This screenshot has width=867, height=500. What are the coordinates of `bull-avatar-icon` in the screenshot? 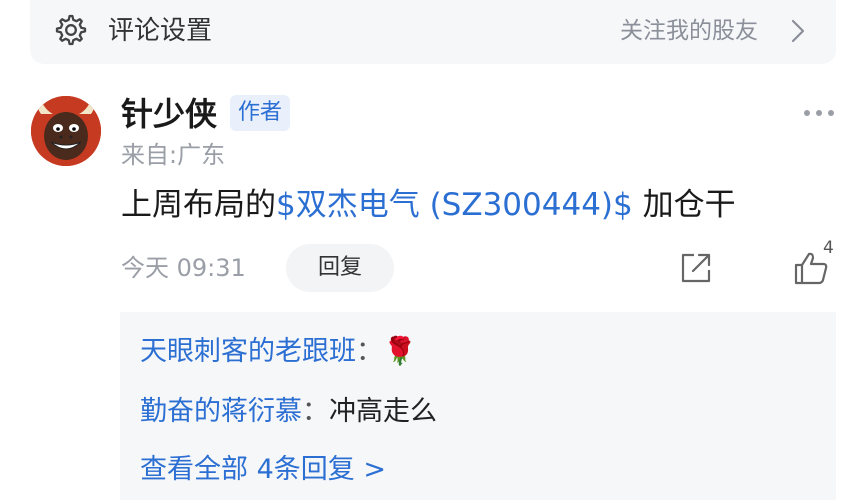 It's located at (66, 131).